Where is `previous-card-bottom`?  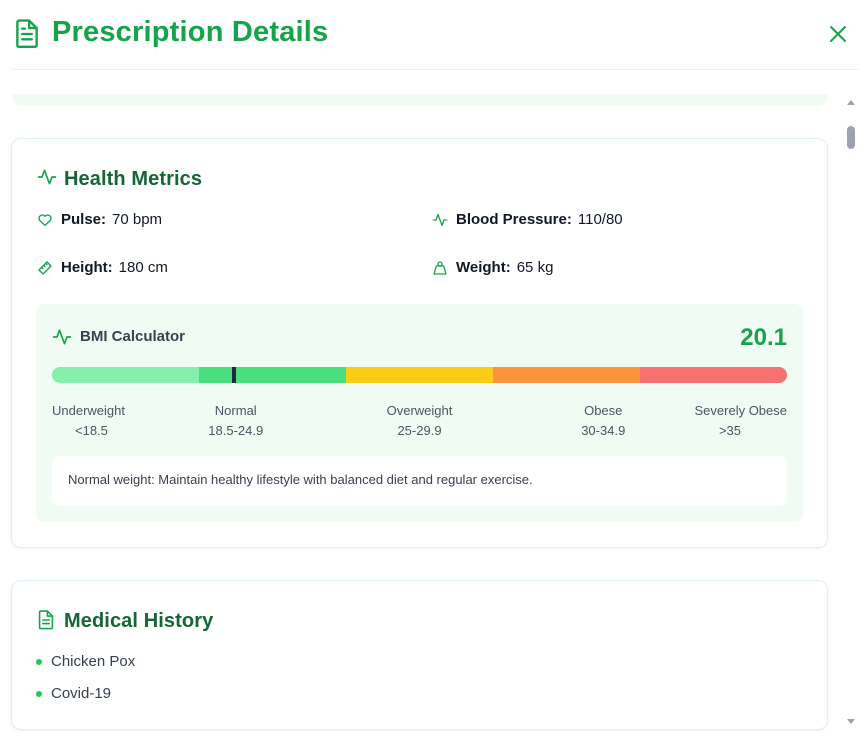 previous-card-bottom is located at coordinates (420, 100).